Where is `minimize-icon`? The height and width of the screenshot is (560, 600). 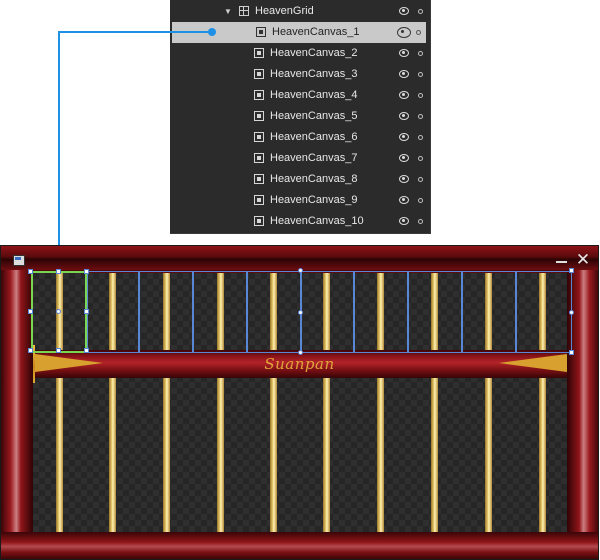 minimize-icon is located at coordinates (561, 262).